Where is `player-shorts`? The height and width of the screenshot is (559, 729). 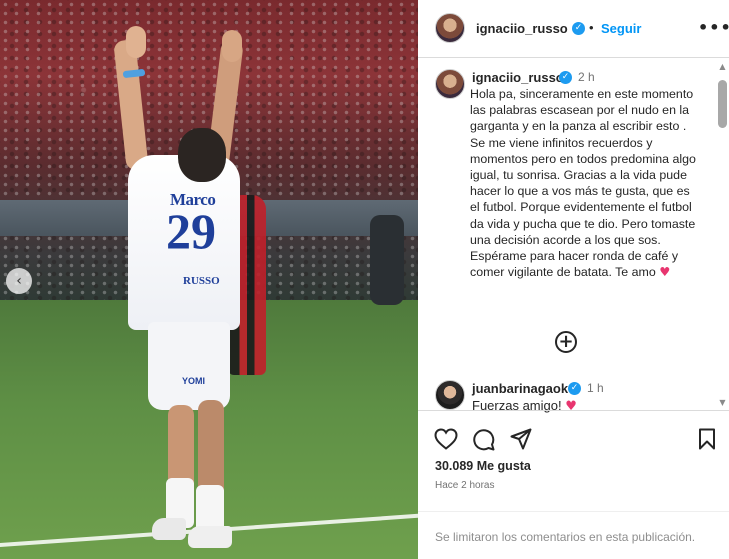
player-shorts is located at coordinates (189, 366).